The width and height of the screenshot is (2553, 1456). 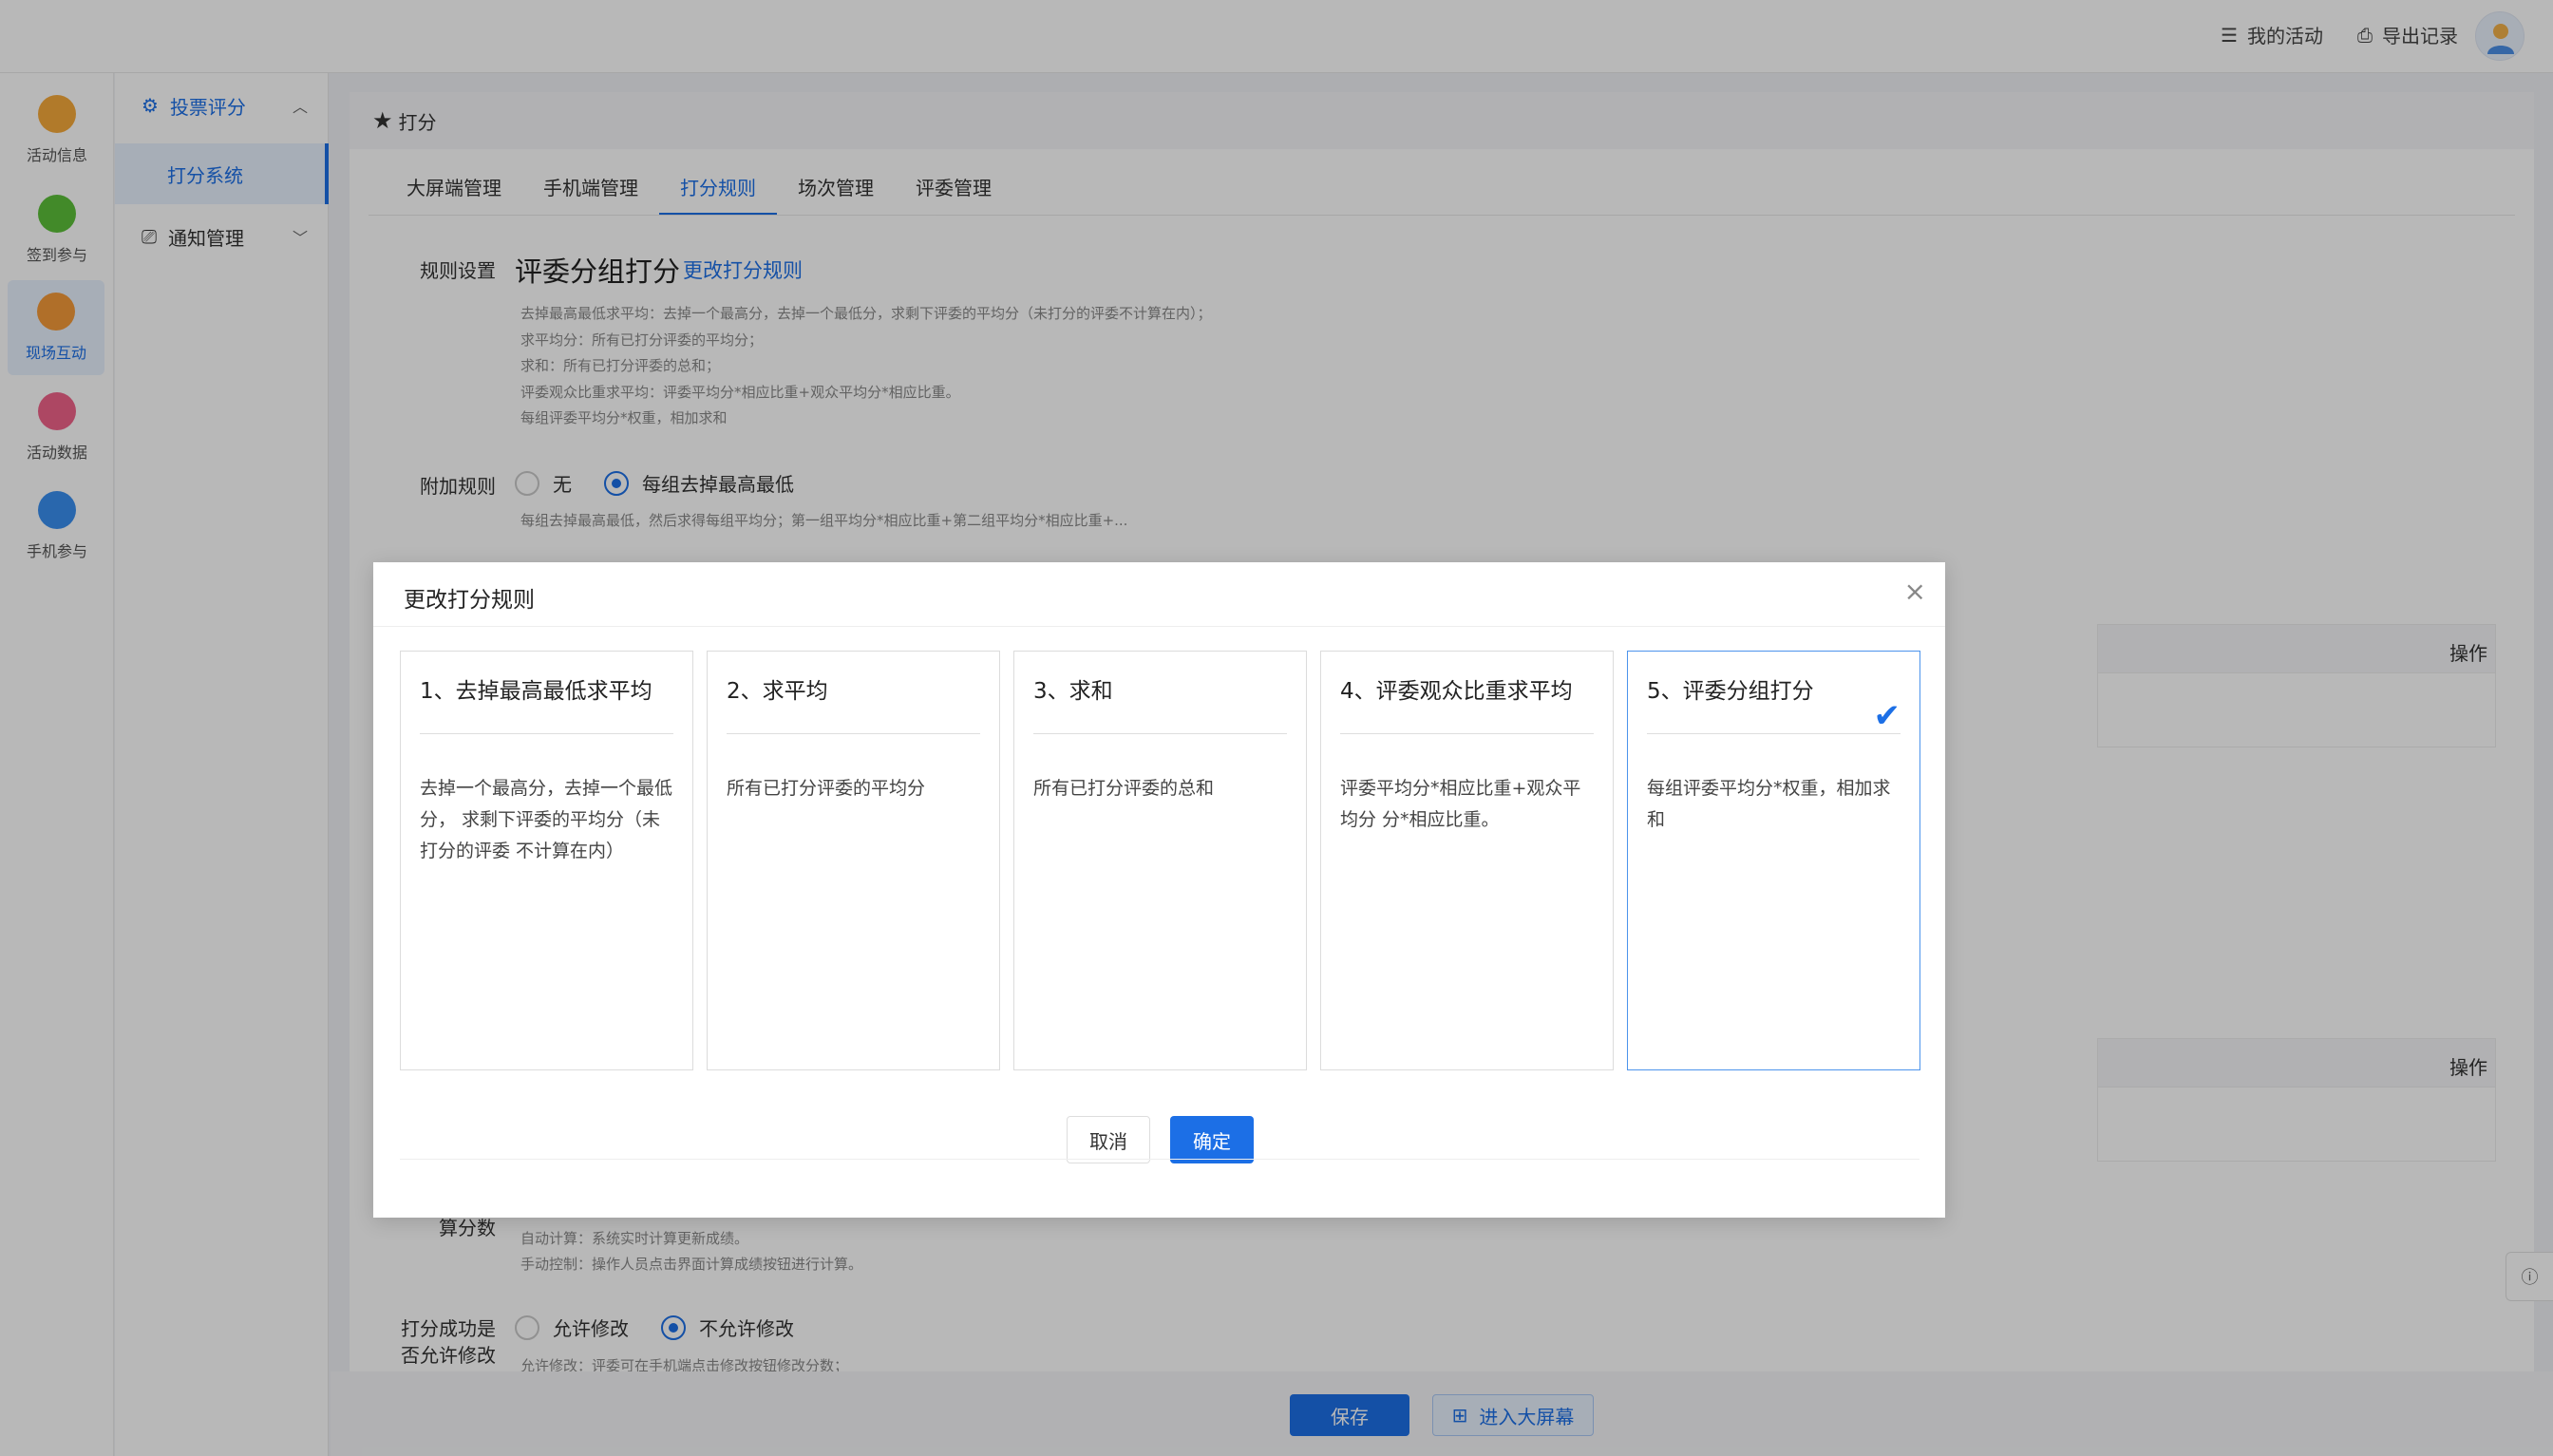 What do you see at coordinates (1108, 1139) in the screenshot?
I see `cancel-button: 取消` at bounding box center [1108, 1139].